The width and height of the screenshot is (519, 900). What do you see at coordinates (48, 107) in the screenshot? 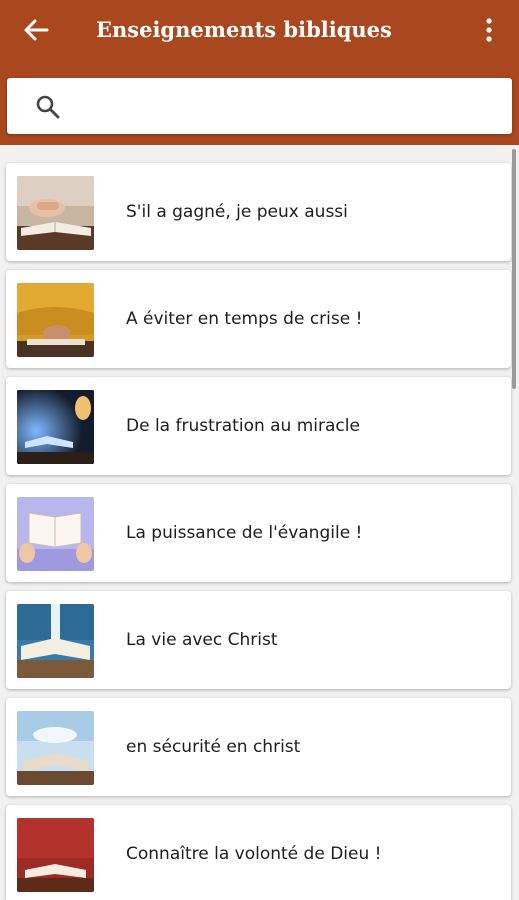
I see `search-icon` at bounding box center [48, 107].